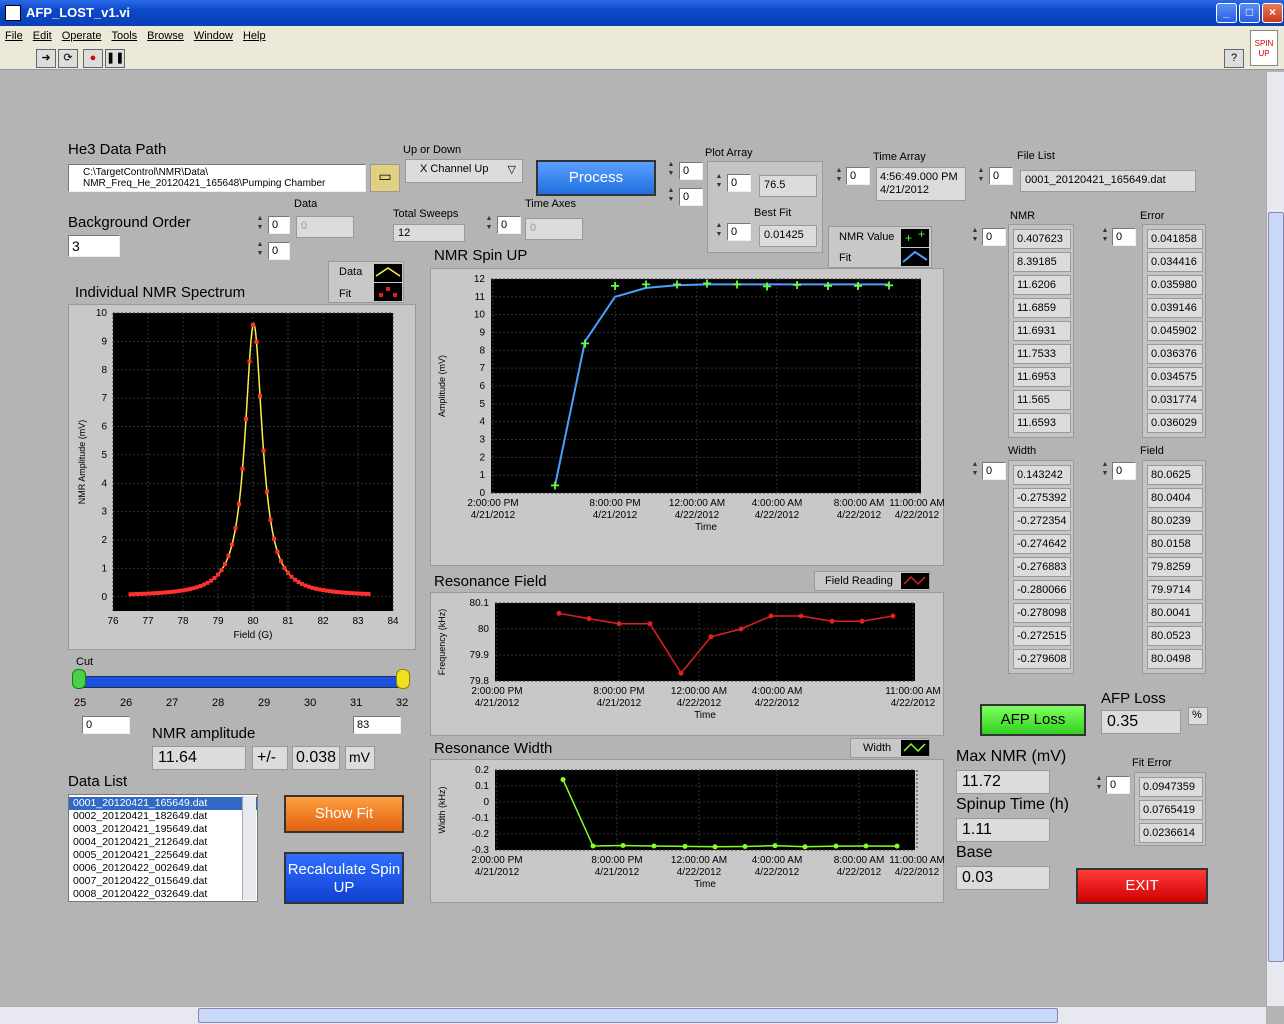 Image resolution: width=1284 pixels, height=1024 pixels. I want to click on up-down-select: X Channel Up ▽, so click(464, 171).